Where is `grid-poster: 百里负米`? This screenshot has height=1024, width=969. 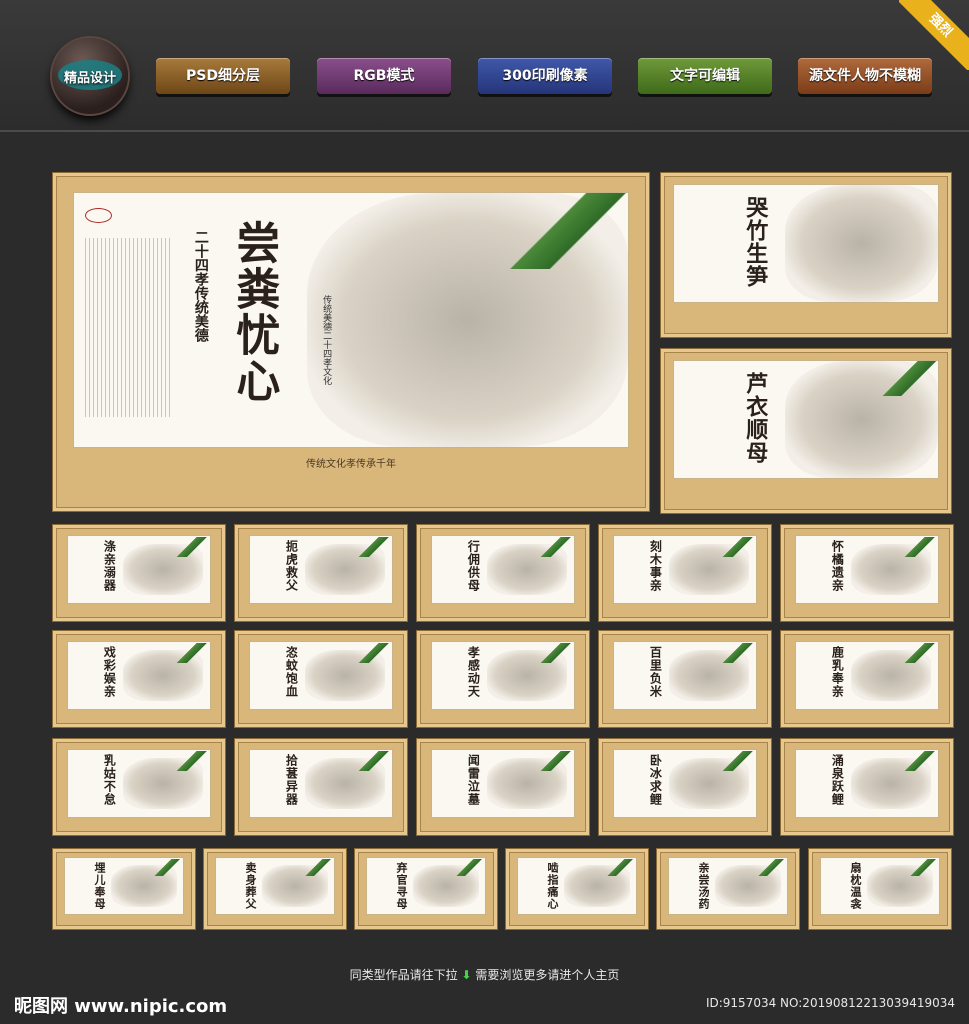 grid-poster: 百里负米 is located at coordinates (685, 679).